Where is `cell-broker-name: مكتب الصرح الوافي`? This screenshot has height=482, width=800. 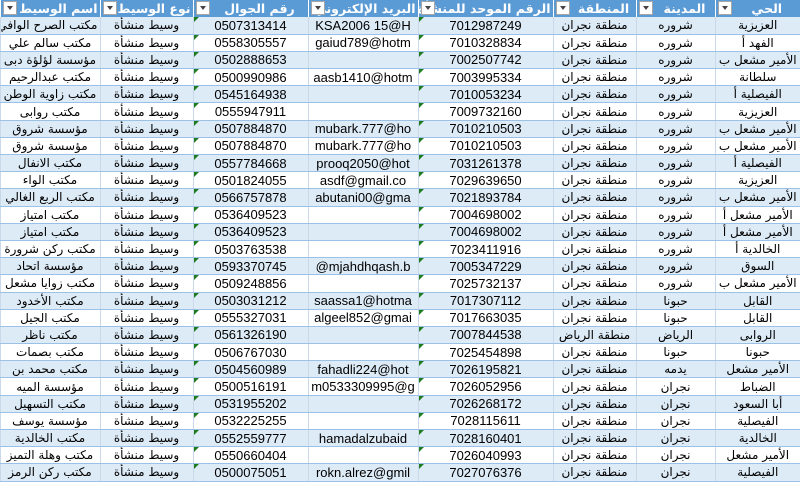 cell-broker-name: مكتب الصرح الوافي is located at coordinates (50, 26).